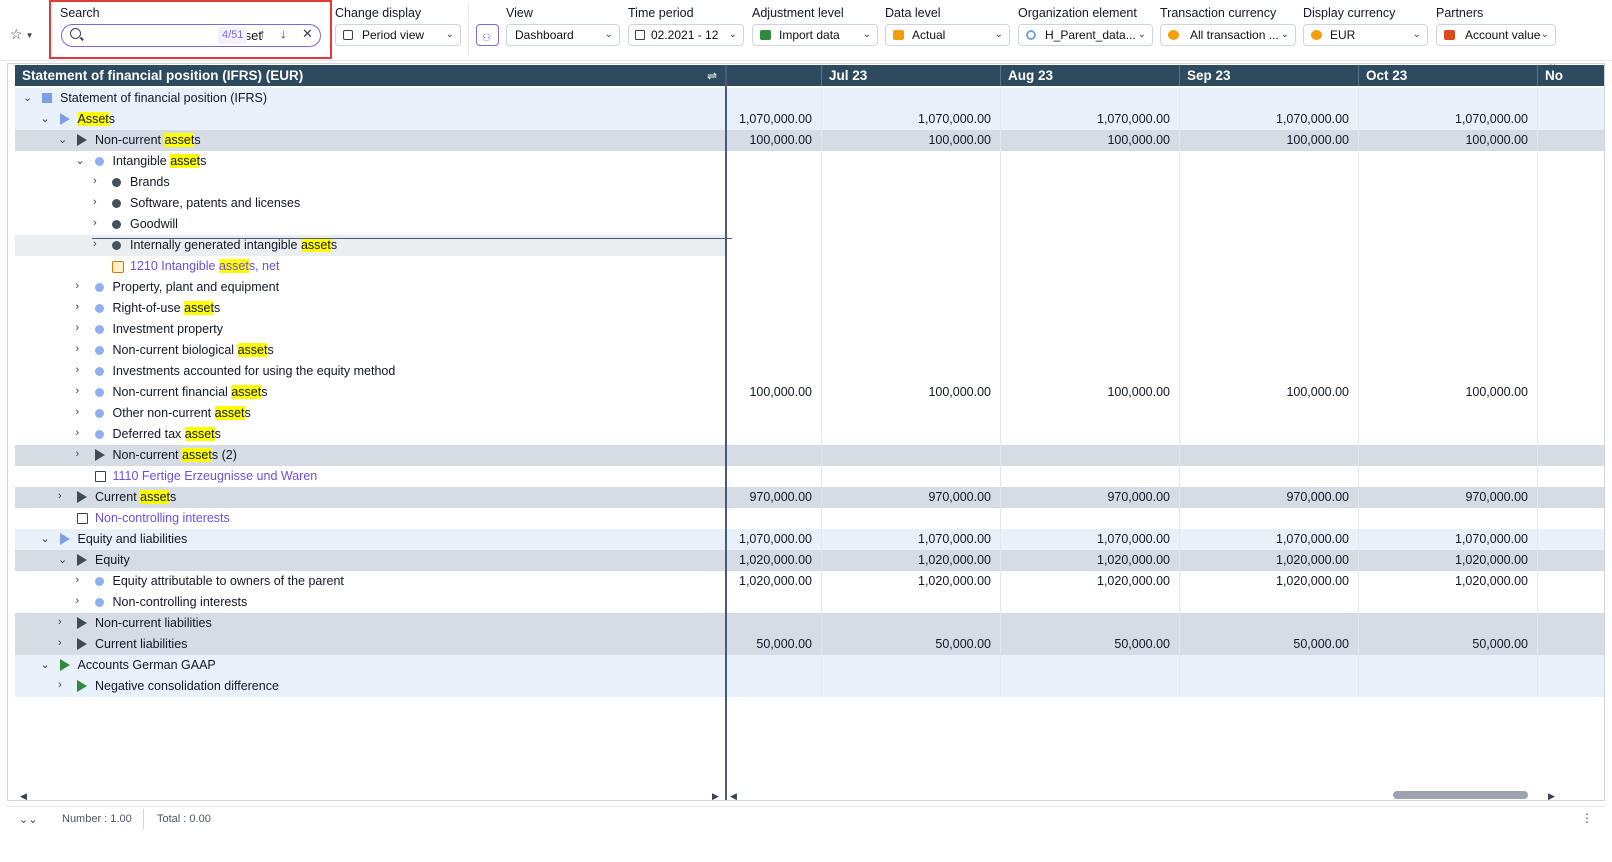 The image size is (1612, 862). Describe the element at coordinates (370, 413) in the screenshot. I see `row-label-cell: › Other non-current assets` at that location.